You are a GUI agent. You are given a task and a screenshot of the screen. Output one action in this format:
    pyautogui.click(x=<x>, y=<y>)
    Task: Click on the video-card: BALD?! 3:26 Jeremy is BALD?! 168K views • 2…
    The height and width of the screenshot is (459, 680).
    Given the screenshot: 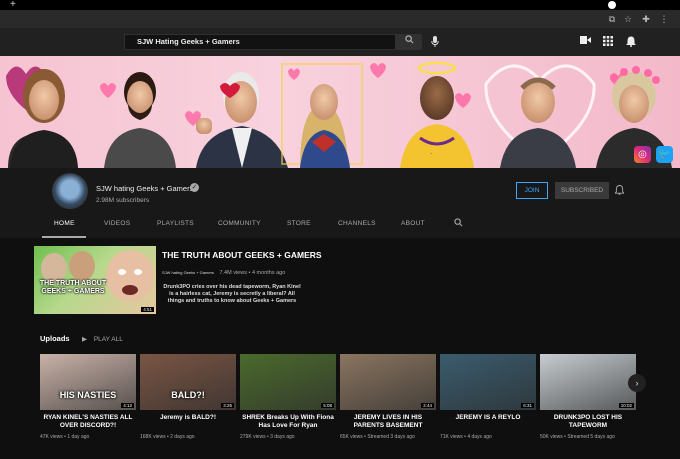 What is the action you would take?
    pyautogui.click(x=188, y=397)
    